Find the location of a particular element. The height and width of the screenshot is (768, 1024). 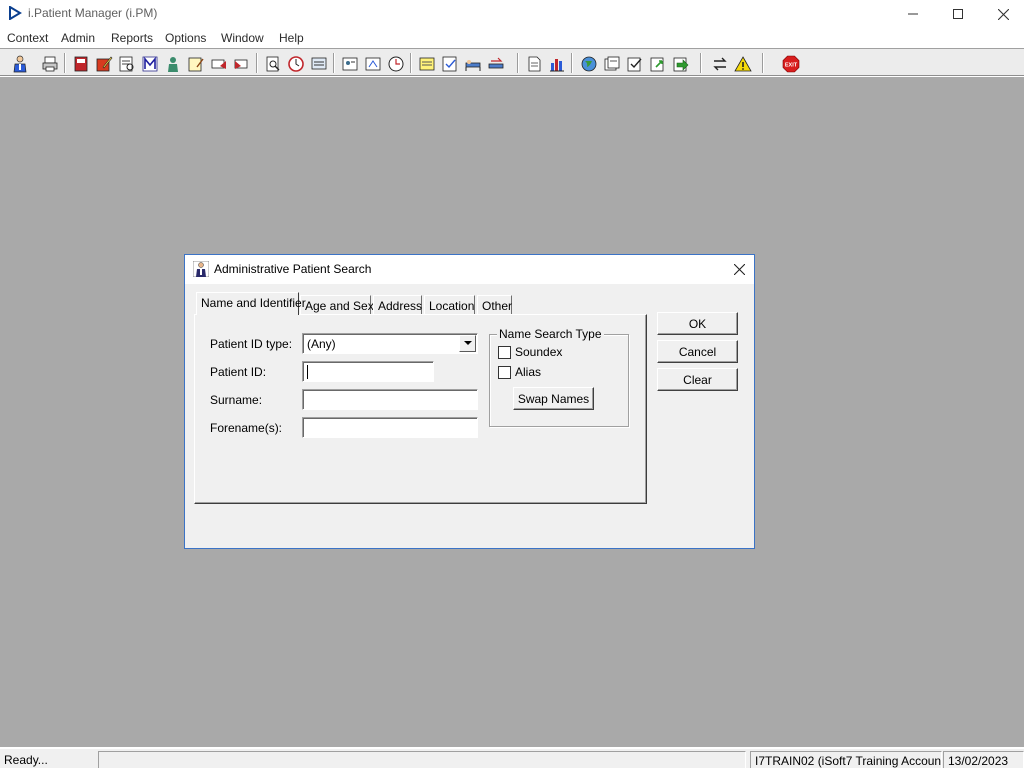

toolbar-button-book is located at coordinates (80, 63).